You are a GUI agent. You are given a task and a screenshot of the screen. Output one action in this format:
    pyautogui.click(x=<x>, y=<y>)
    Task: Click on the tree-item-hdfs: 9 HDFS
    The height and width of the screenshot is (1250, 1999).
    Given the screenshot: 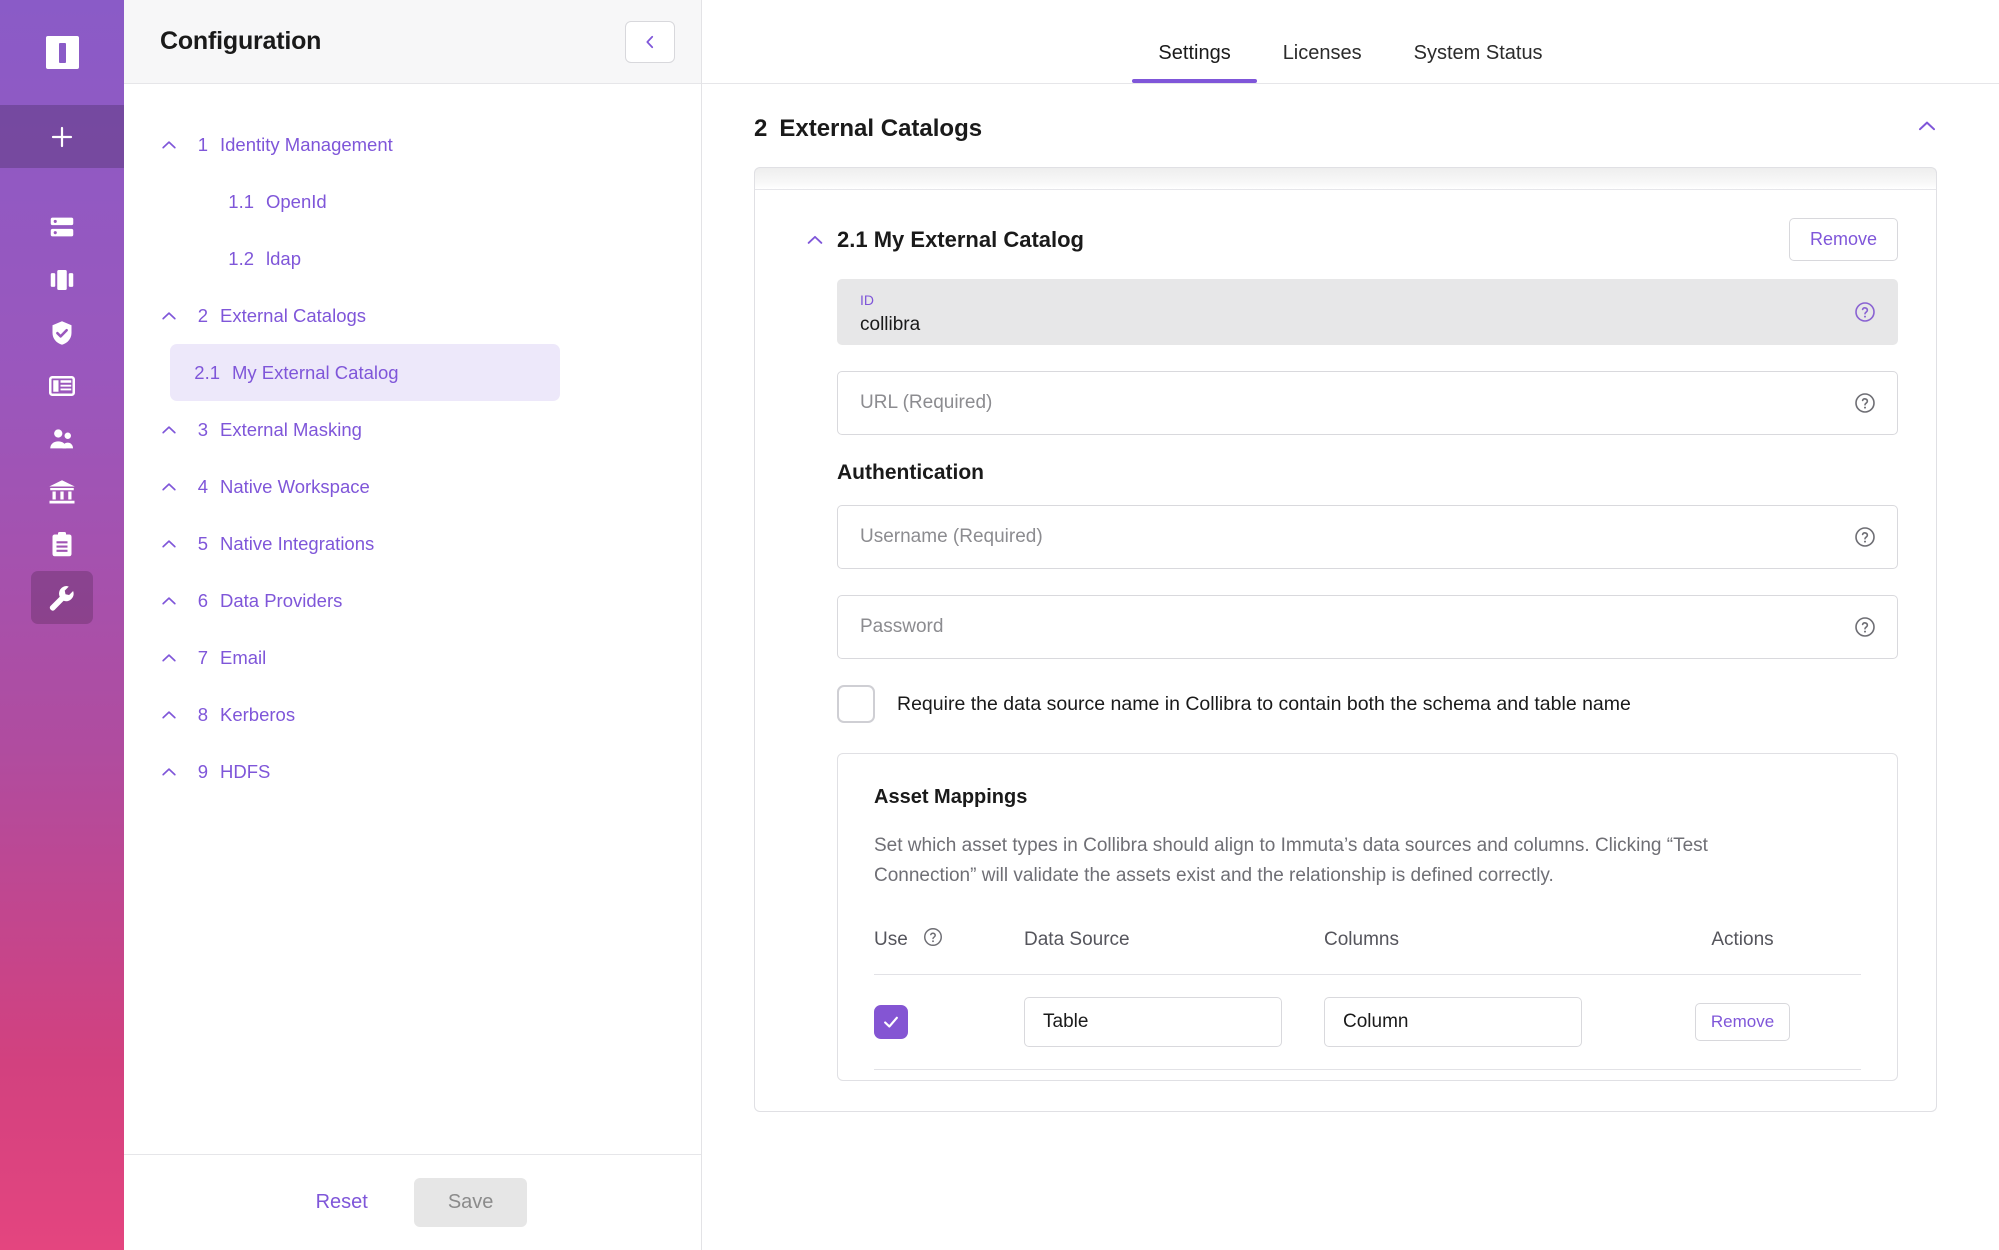 What is the action you would take?
    pyautogui.click(x=412, y=771)
    